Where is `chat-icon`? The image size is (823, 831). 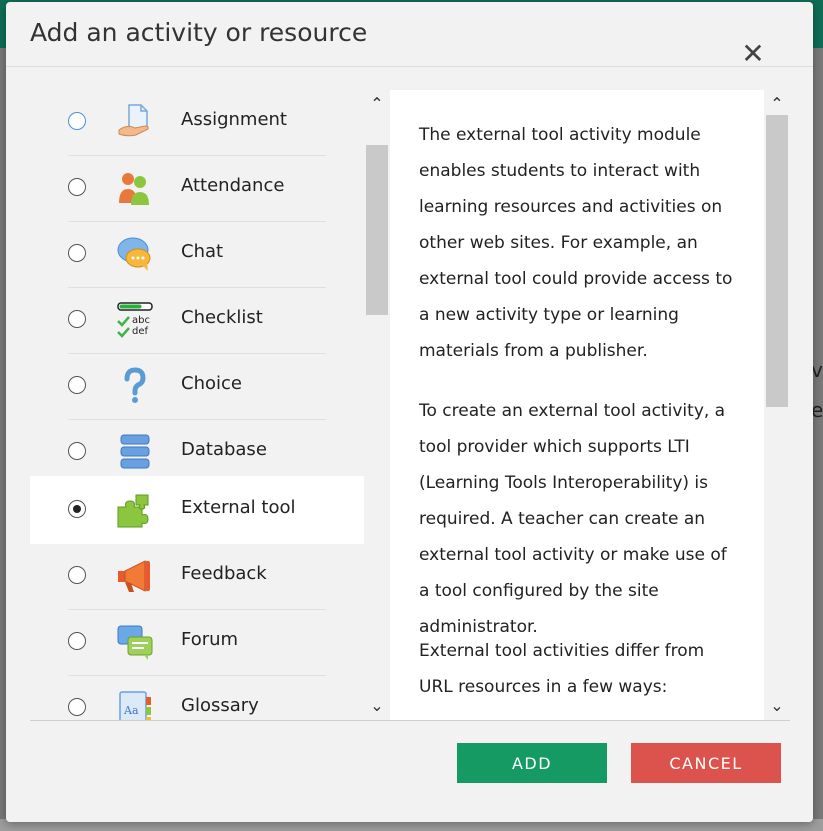
chat-icon is located at coordinates (134, 254).